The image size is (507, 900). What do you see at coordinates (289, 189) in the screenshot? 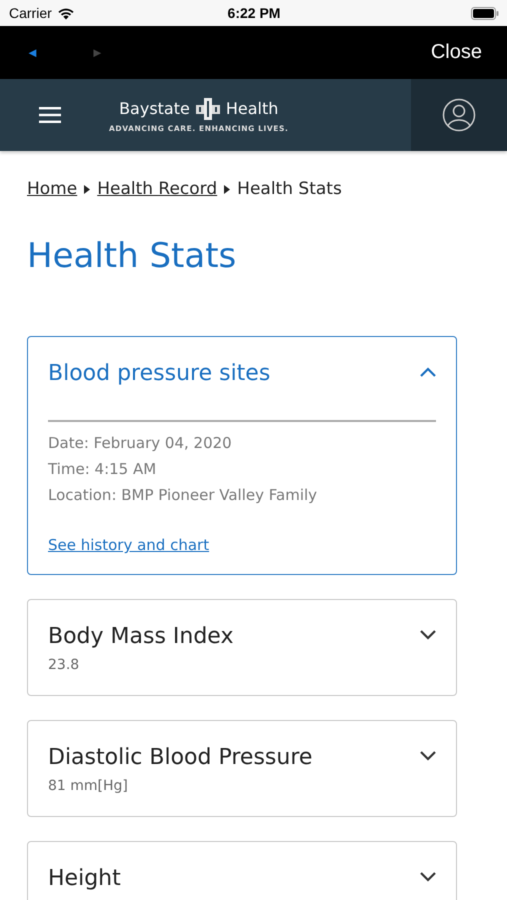
I see `breadcrumb-current: Health Stats` at bounding box center [289, 189].